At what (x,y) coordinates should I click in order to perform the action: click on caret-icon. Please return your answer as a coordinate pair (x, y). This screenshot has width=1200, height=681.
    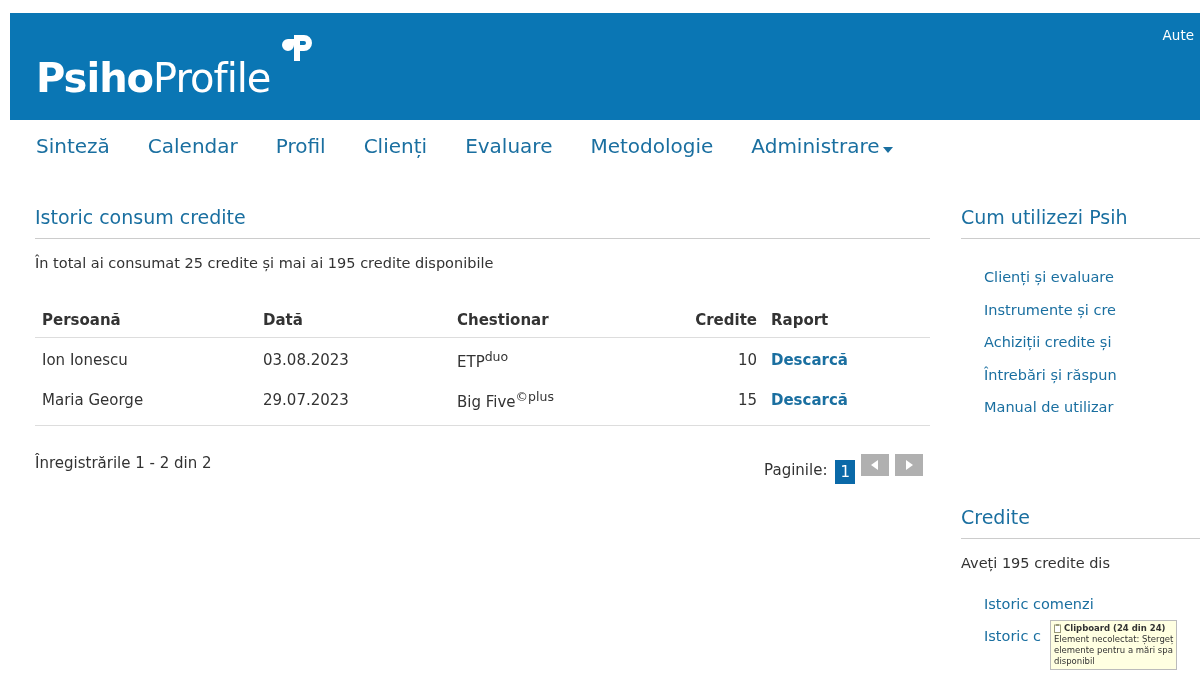
    Looking at the image, I should click on (888, 150).